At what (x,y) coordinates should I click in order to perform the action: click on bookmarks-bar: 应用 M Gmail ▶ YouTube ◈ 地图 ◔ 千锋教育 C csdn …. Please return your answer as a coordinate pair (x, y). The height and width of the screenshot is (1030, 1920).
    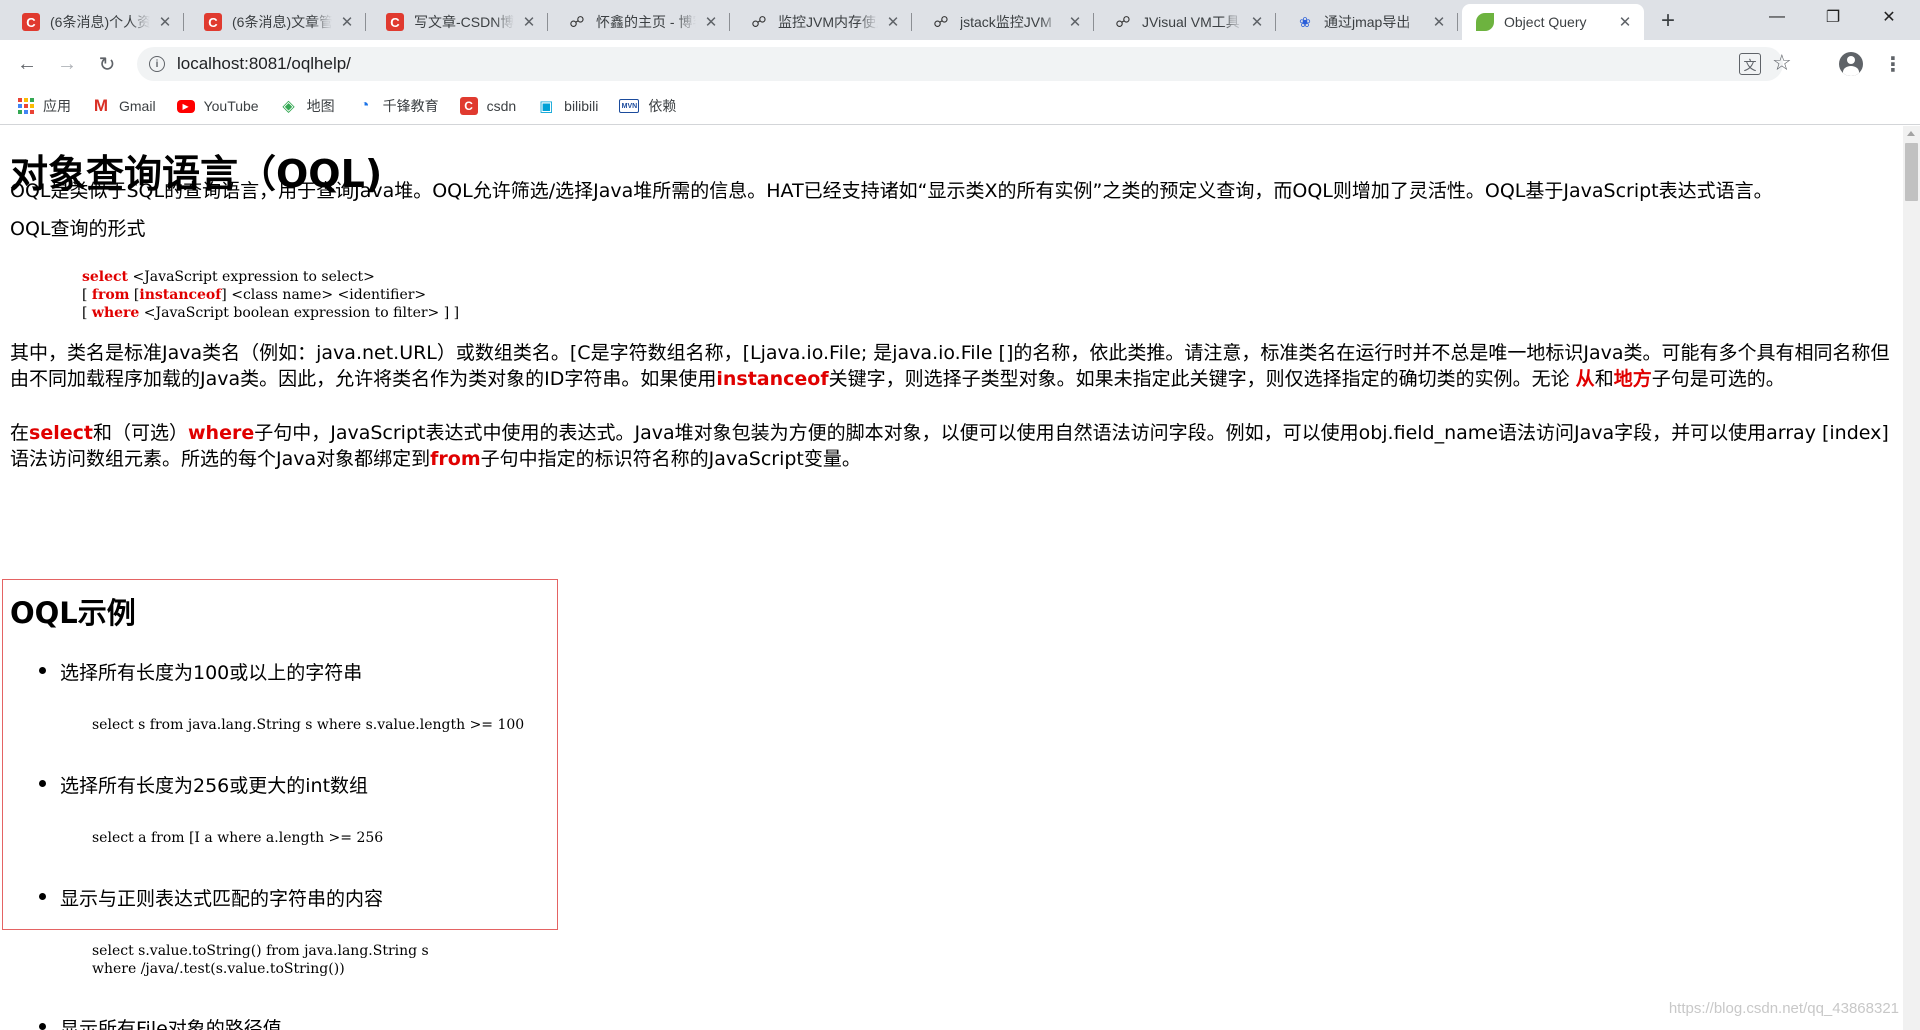
    Looking at the image, I should click on (960, 106).